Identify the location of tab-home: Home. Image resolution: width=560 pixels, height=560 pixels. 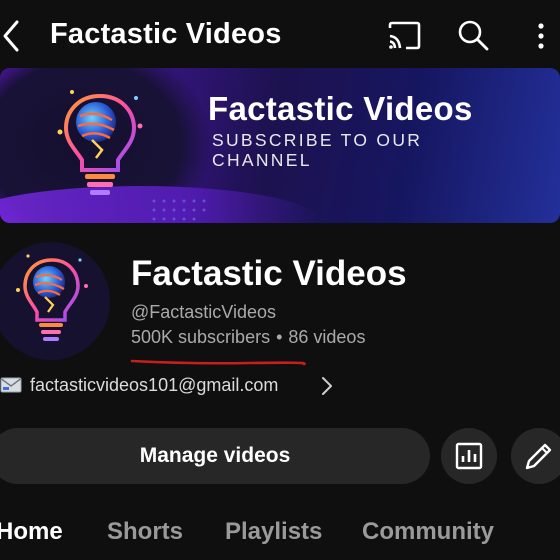
(31, 532).